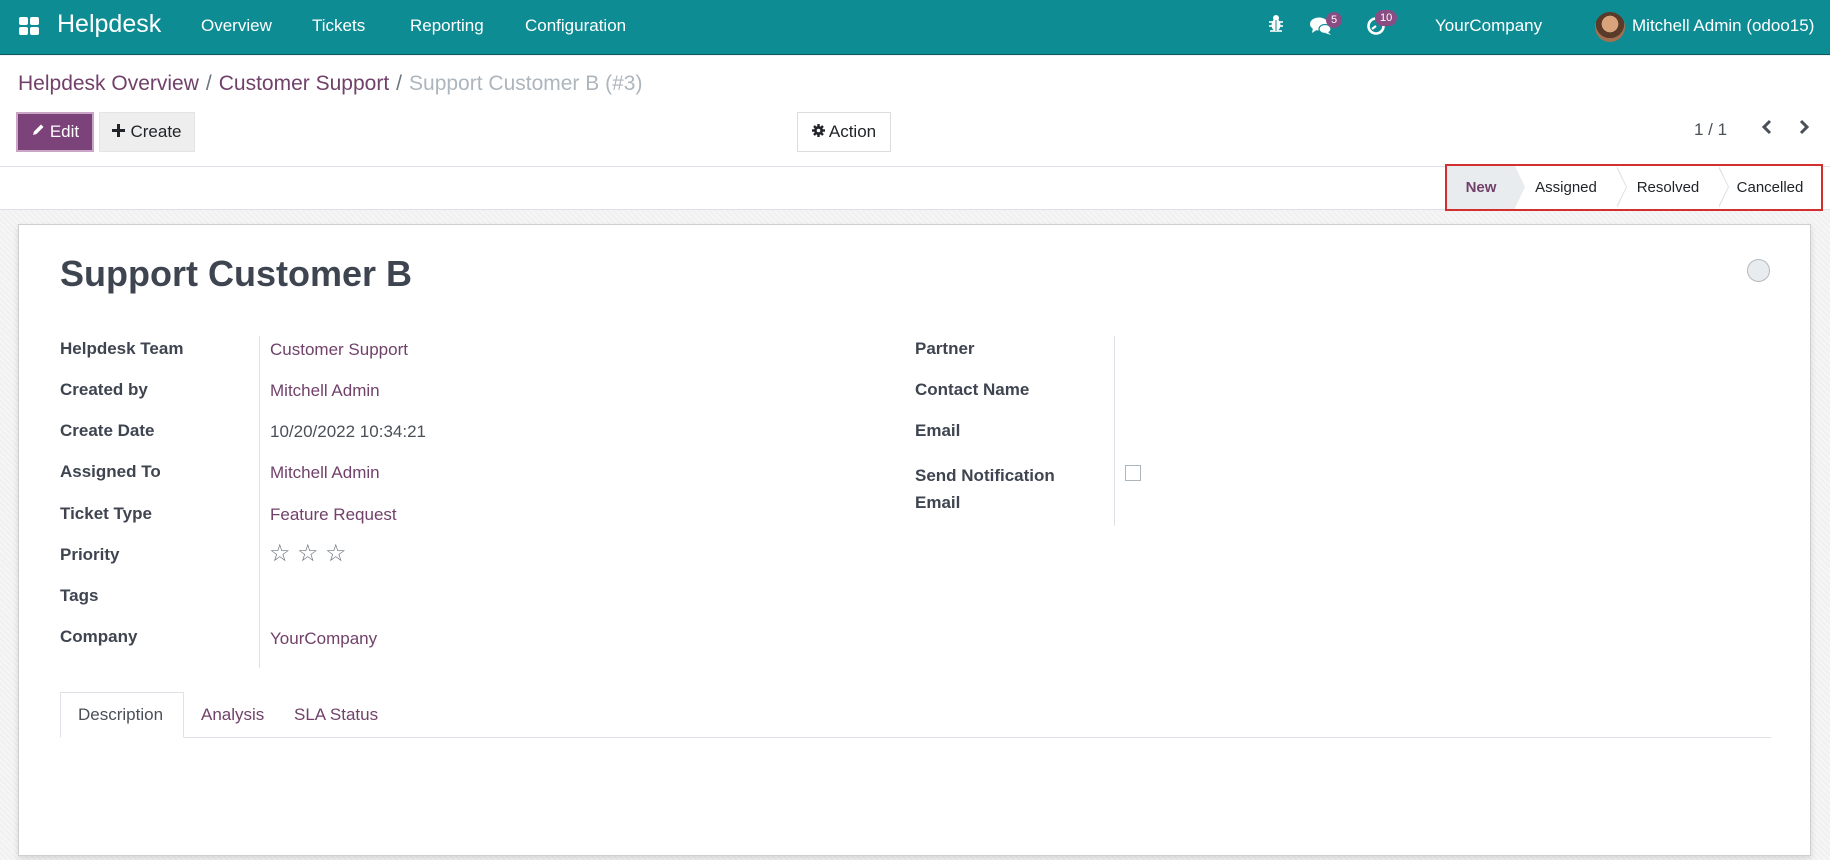 The width and height of the screenshot is (1830, 860). What do you see at coordinates (972, 389) in the screenshot?
I see `label-contact-name: Contact Name` at bounding box center [972, 389].